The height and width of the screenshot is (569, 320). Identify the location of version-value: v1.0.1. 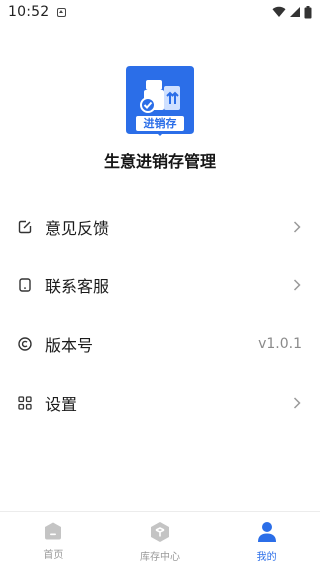
(280, 344).